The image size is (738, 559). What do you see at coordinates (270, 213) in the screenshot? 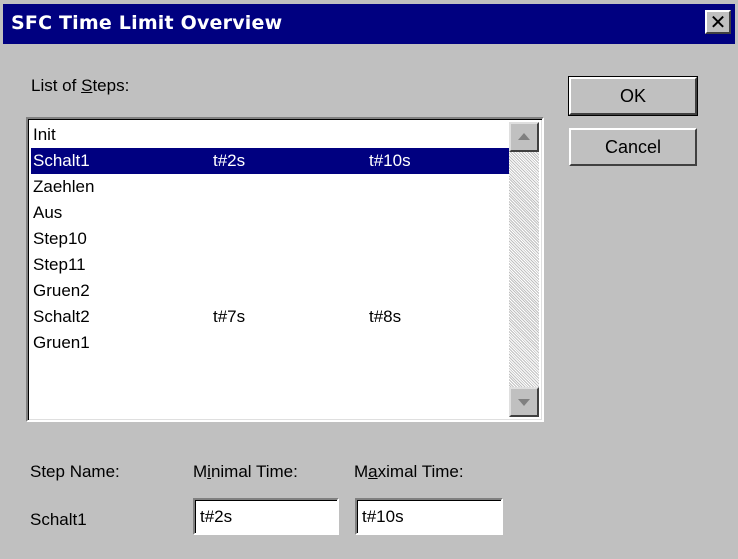
I see `list-item: Aus` at bounding box center [270, 213].